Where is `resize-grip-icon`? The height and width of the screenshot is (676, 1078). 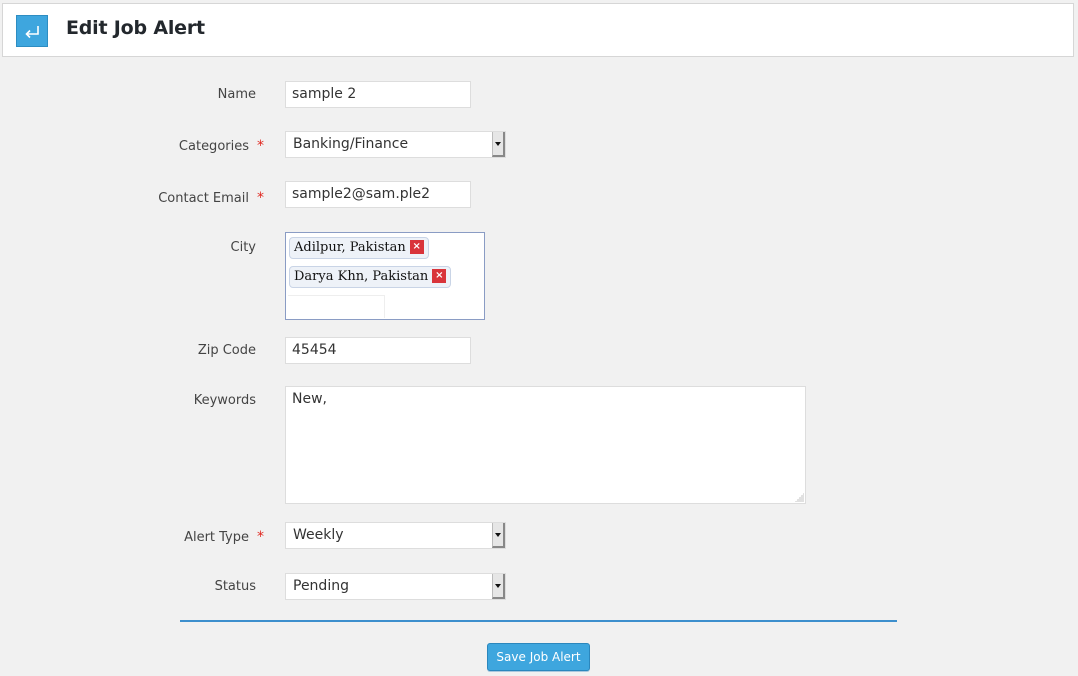
resize-grip-icon is located at coordinates (799, 497).